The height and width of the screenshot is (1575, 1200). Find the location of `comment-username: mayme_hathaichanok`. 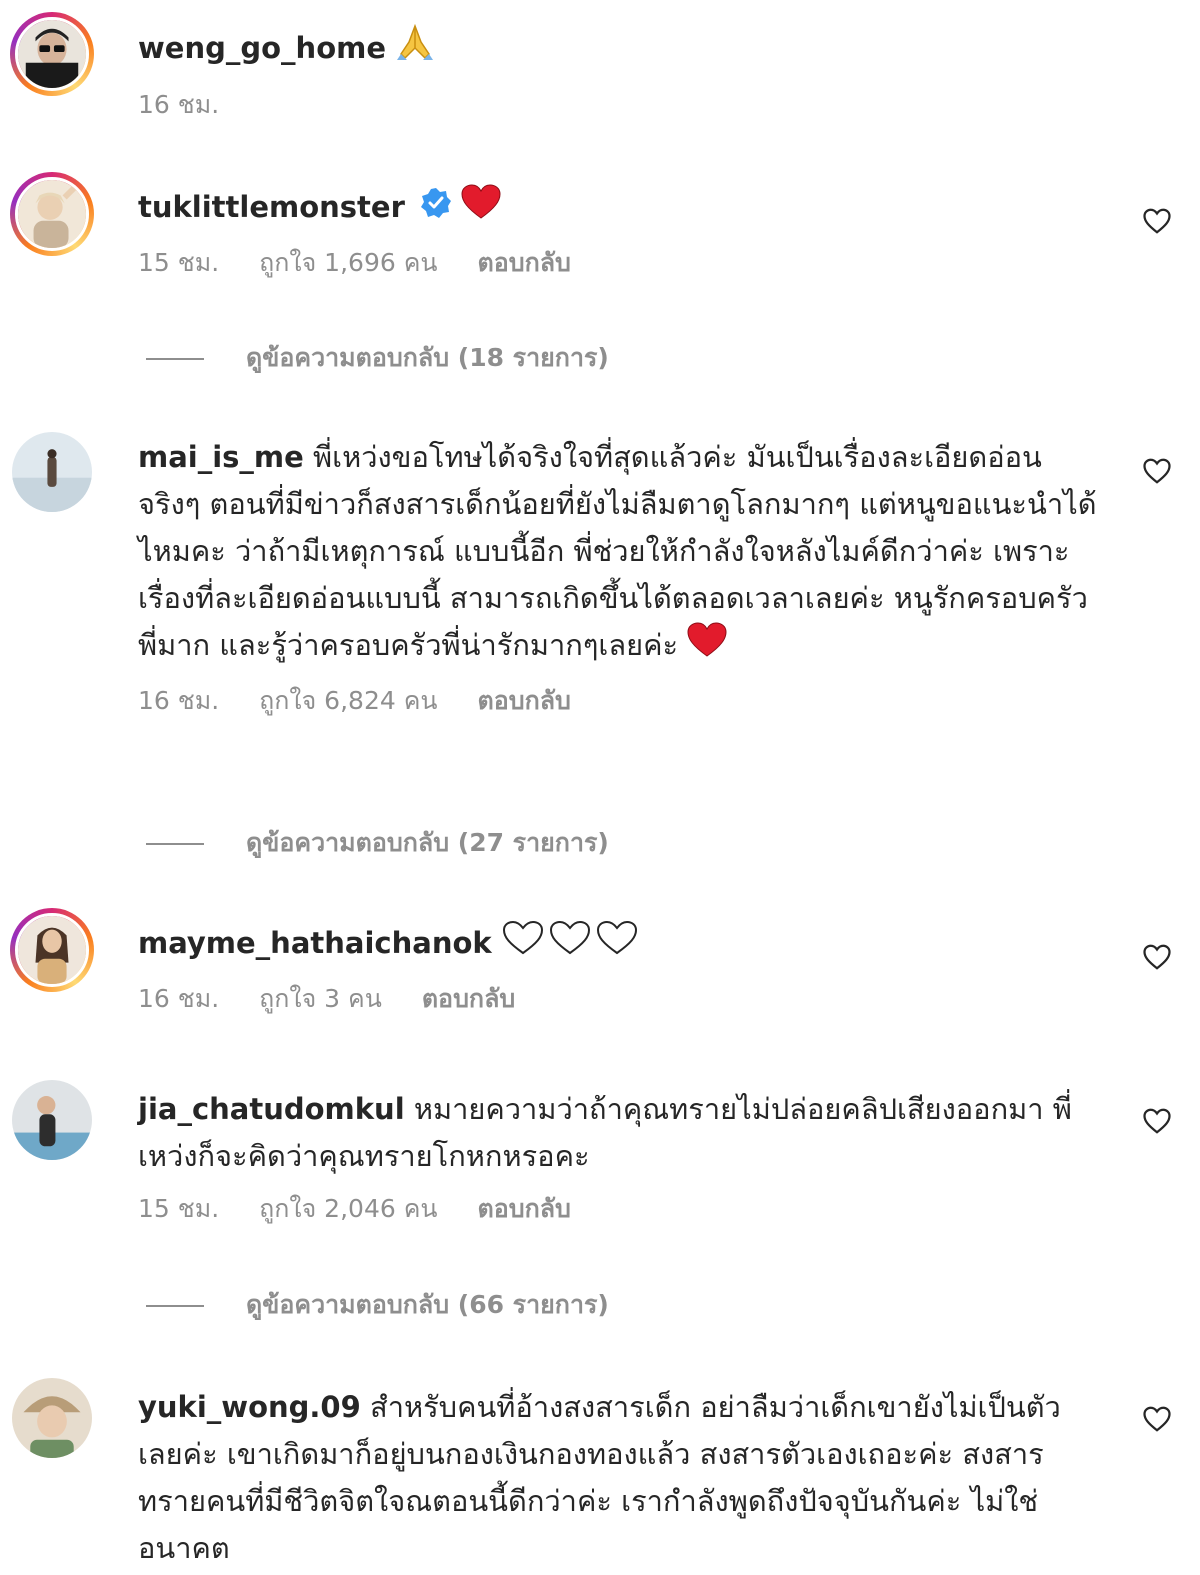

comment-username: mayme_hathaichanok is located at coordinates (315, 943).